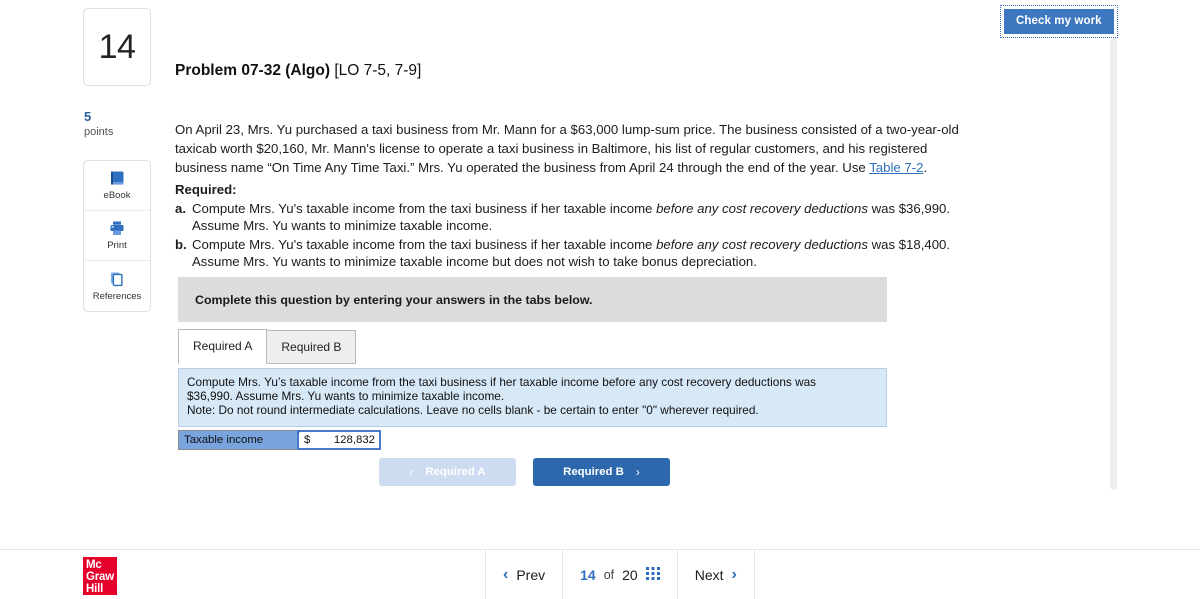 Image resolution: width=1200 pixels, height=599 pixels. I want to click on tab-bar: Required A Required B, so click(267, 346).